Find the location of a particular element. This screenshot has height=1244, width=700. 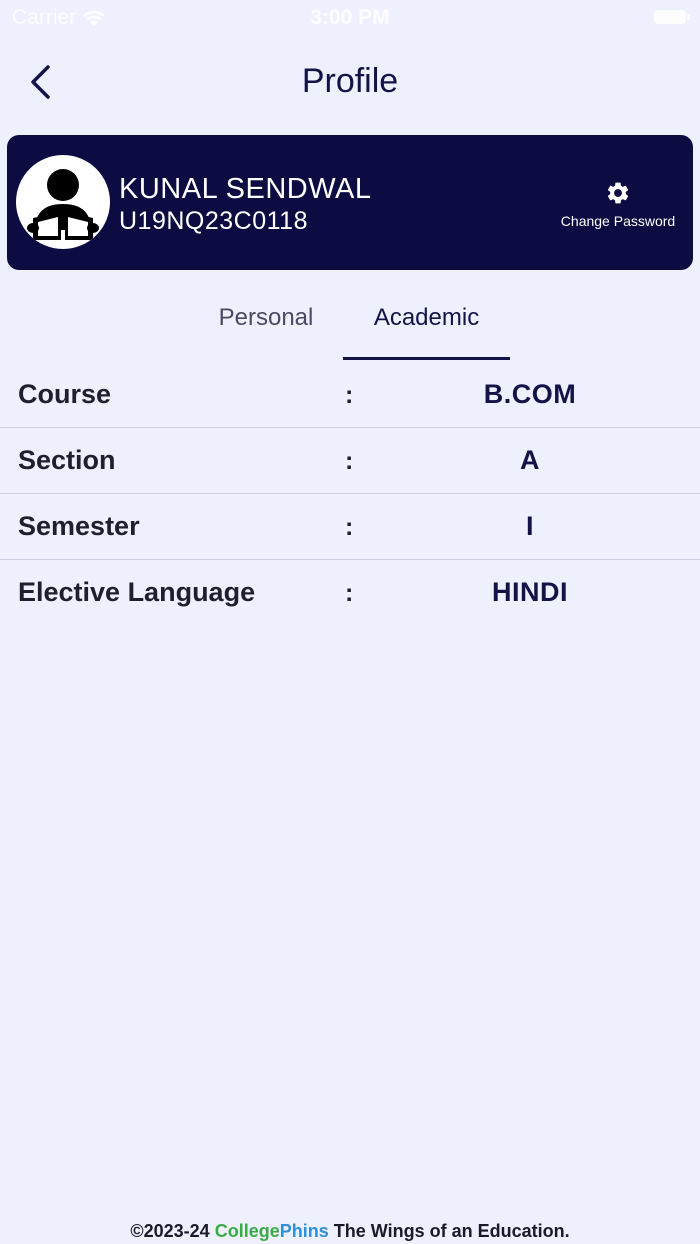

info-label: Section is located at coordinates (67, 460).